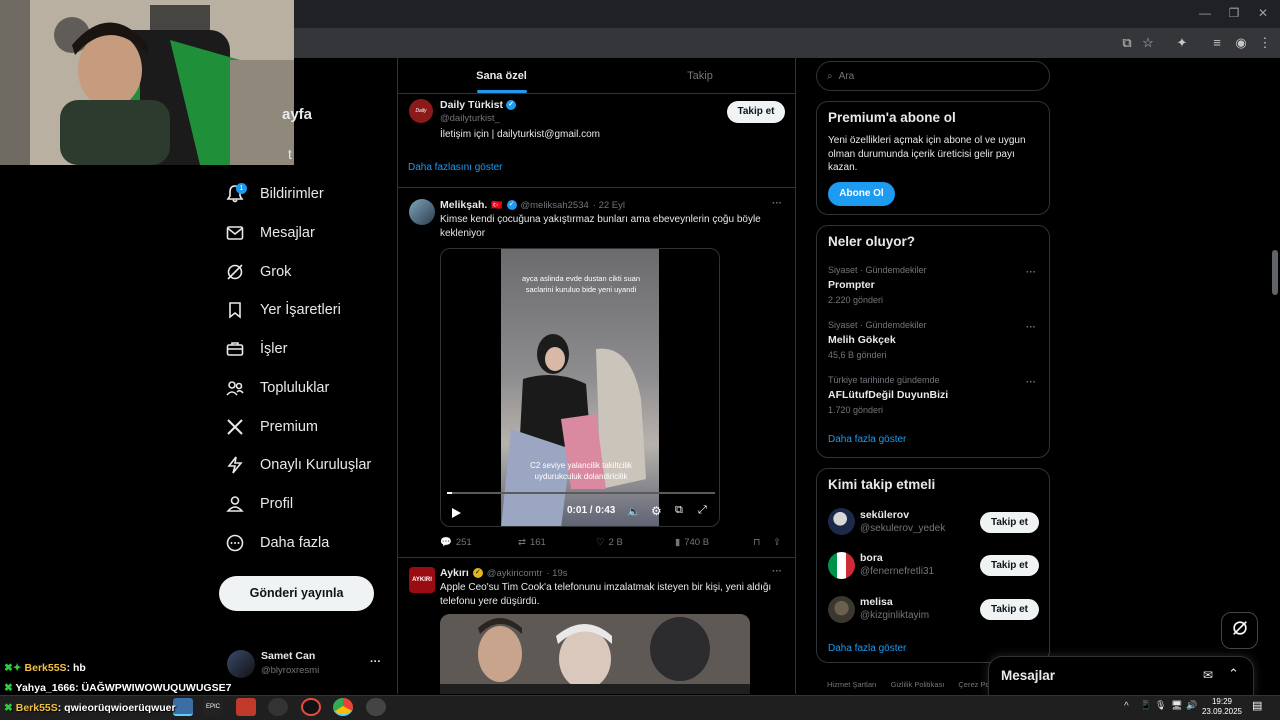 The width and height of the screenshot is (1280, 720). Describe the element at coordinates (271, 427) in the screenshot. I see `nav-premium: Premium` at that location.